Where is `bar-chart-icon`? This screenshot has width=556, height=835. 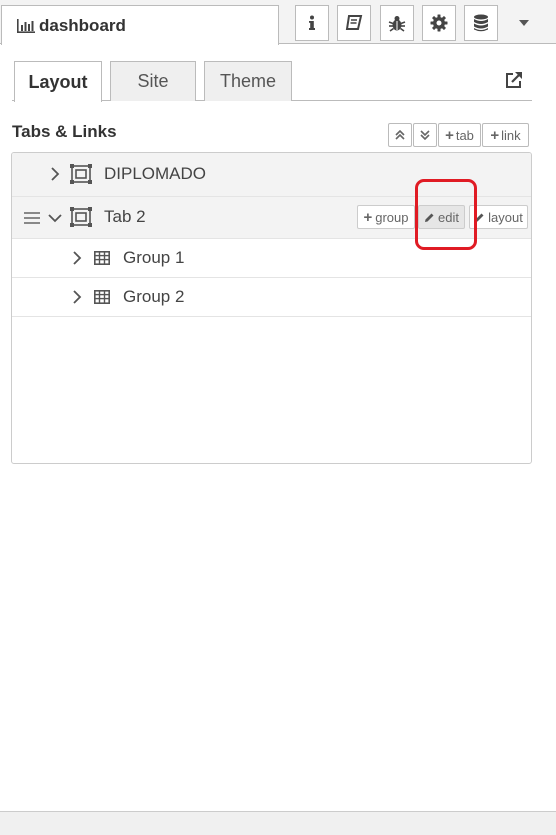
bar-chart-icon is located at coordinates (26, 25).